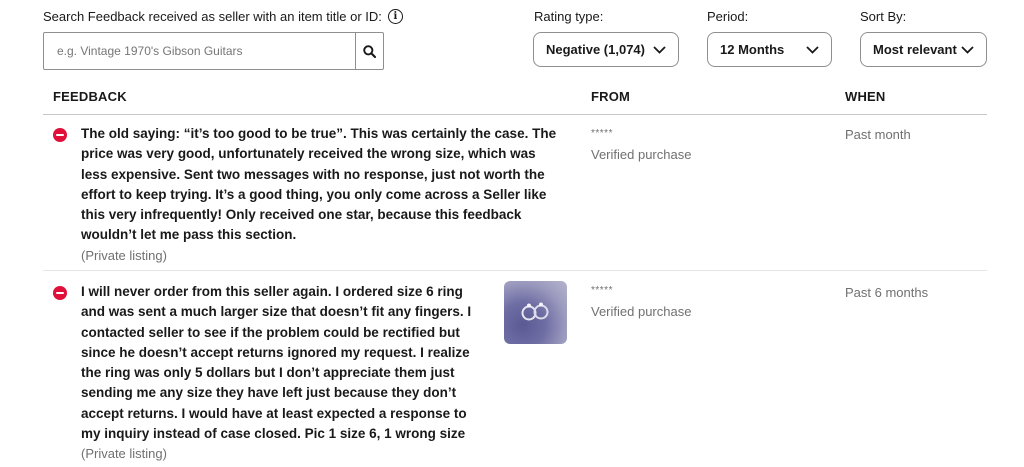 The width and height of the screenshot is (1024, 467). I want to click on search-button, so click(369, 51).